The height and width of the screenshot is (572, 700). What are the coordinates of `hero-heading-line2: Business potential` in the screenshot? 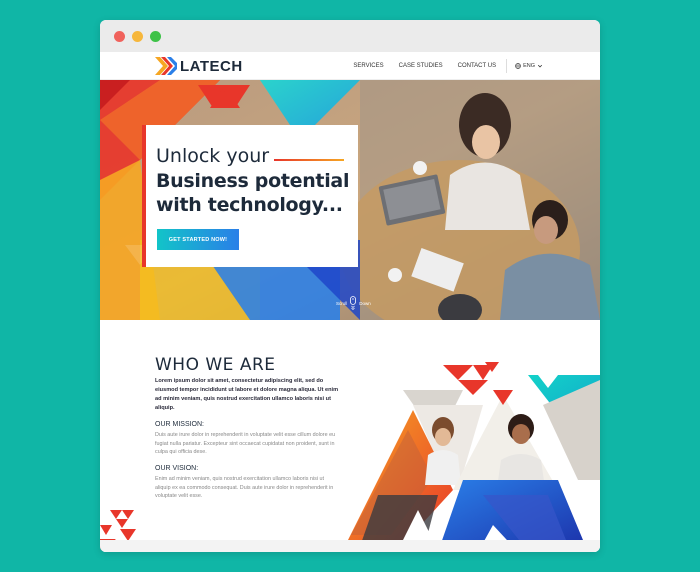 It's located at (253, 181).